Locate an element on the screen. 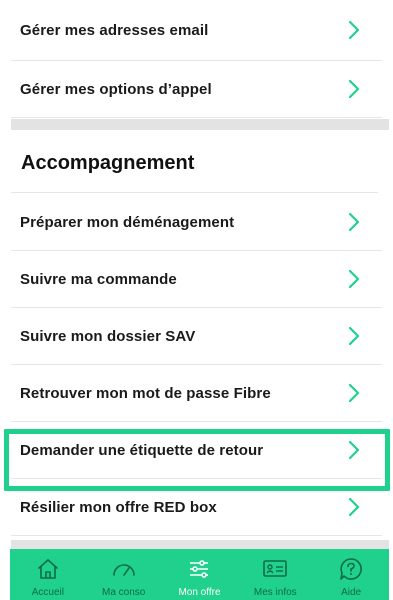 Image resolution: width=393 pixels, height=600 pixels. divider is located at coordinates (194, 192).